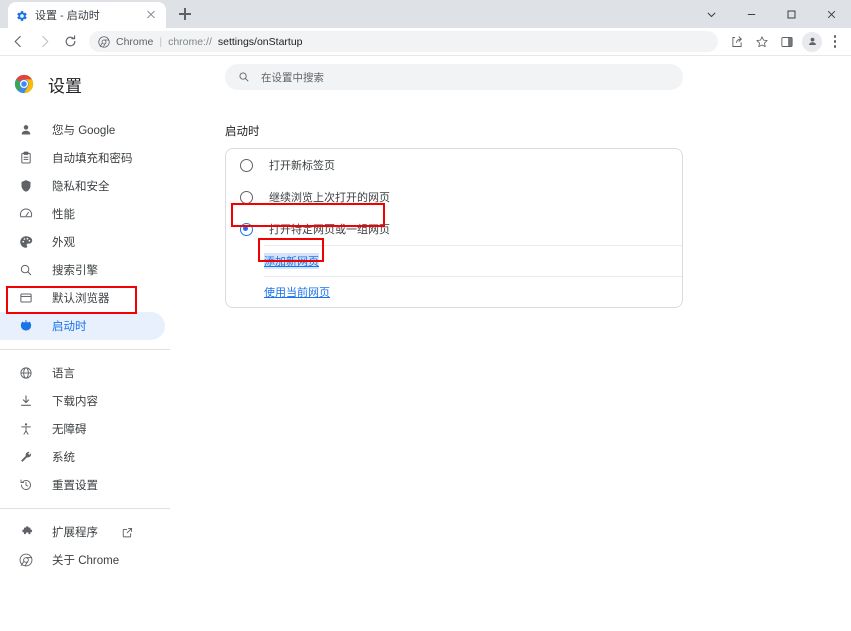  What do you see at coordinates (329, 230) in the screenshot?
I see `radio-label: 打开特定网页或一组网页` at bounding box center [329, 230].